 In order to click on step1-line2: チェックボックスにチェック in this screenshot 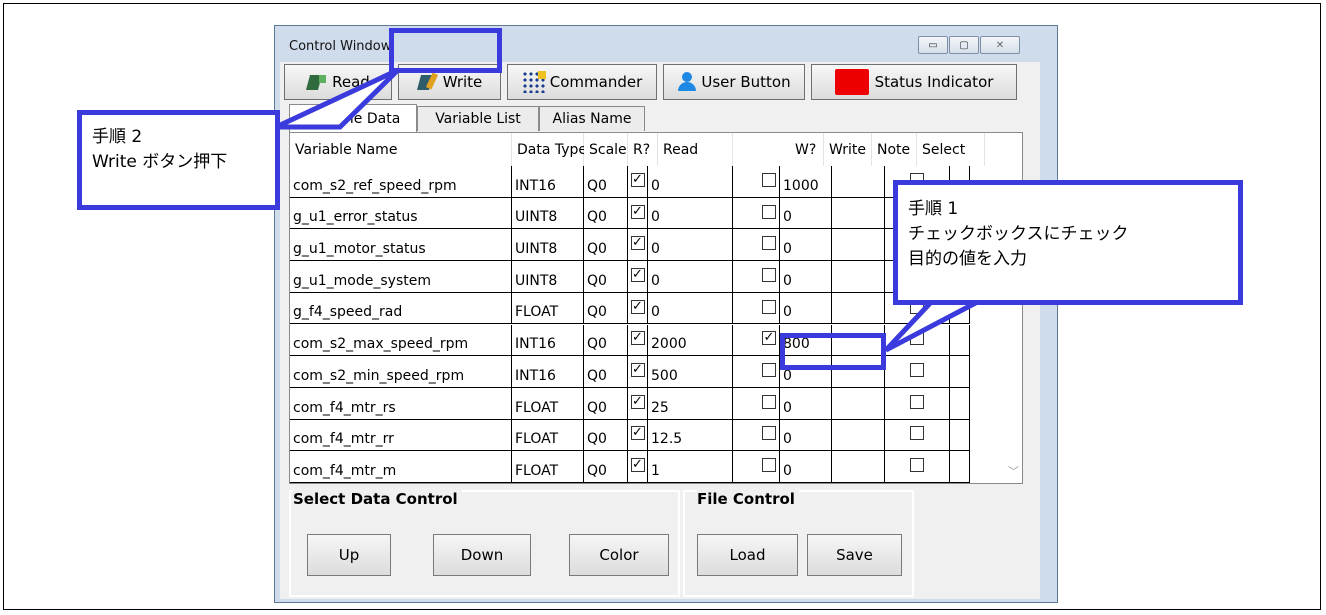, I will do `click(1018, 234)`.